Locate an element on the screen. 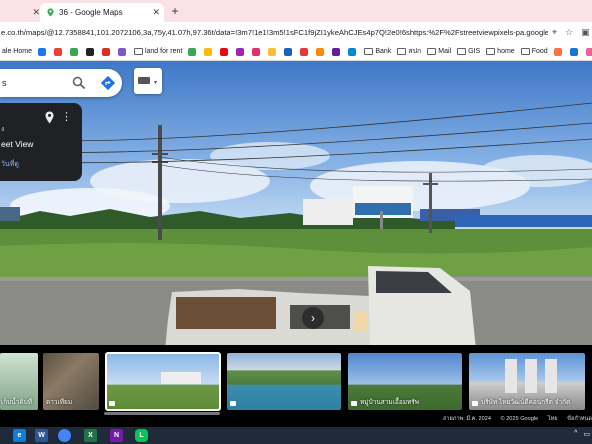 This screenshot has width=592, height=444. facebook-icon is located at coordinates (41, 51).